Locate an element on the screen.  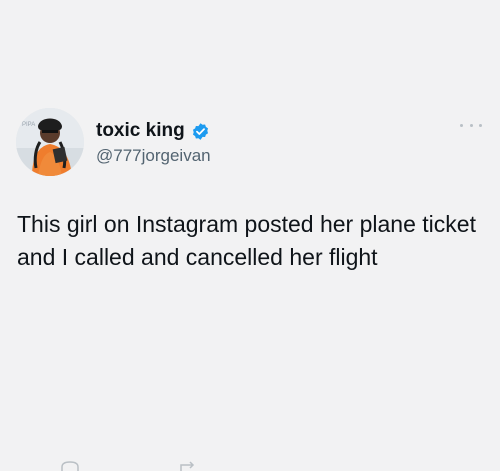
avatar: PIPA is located at coordinates (50, 142).